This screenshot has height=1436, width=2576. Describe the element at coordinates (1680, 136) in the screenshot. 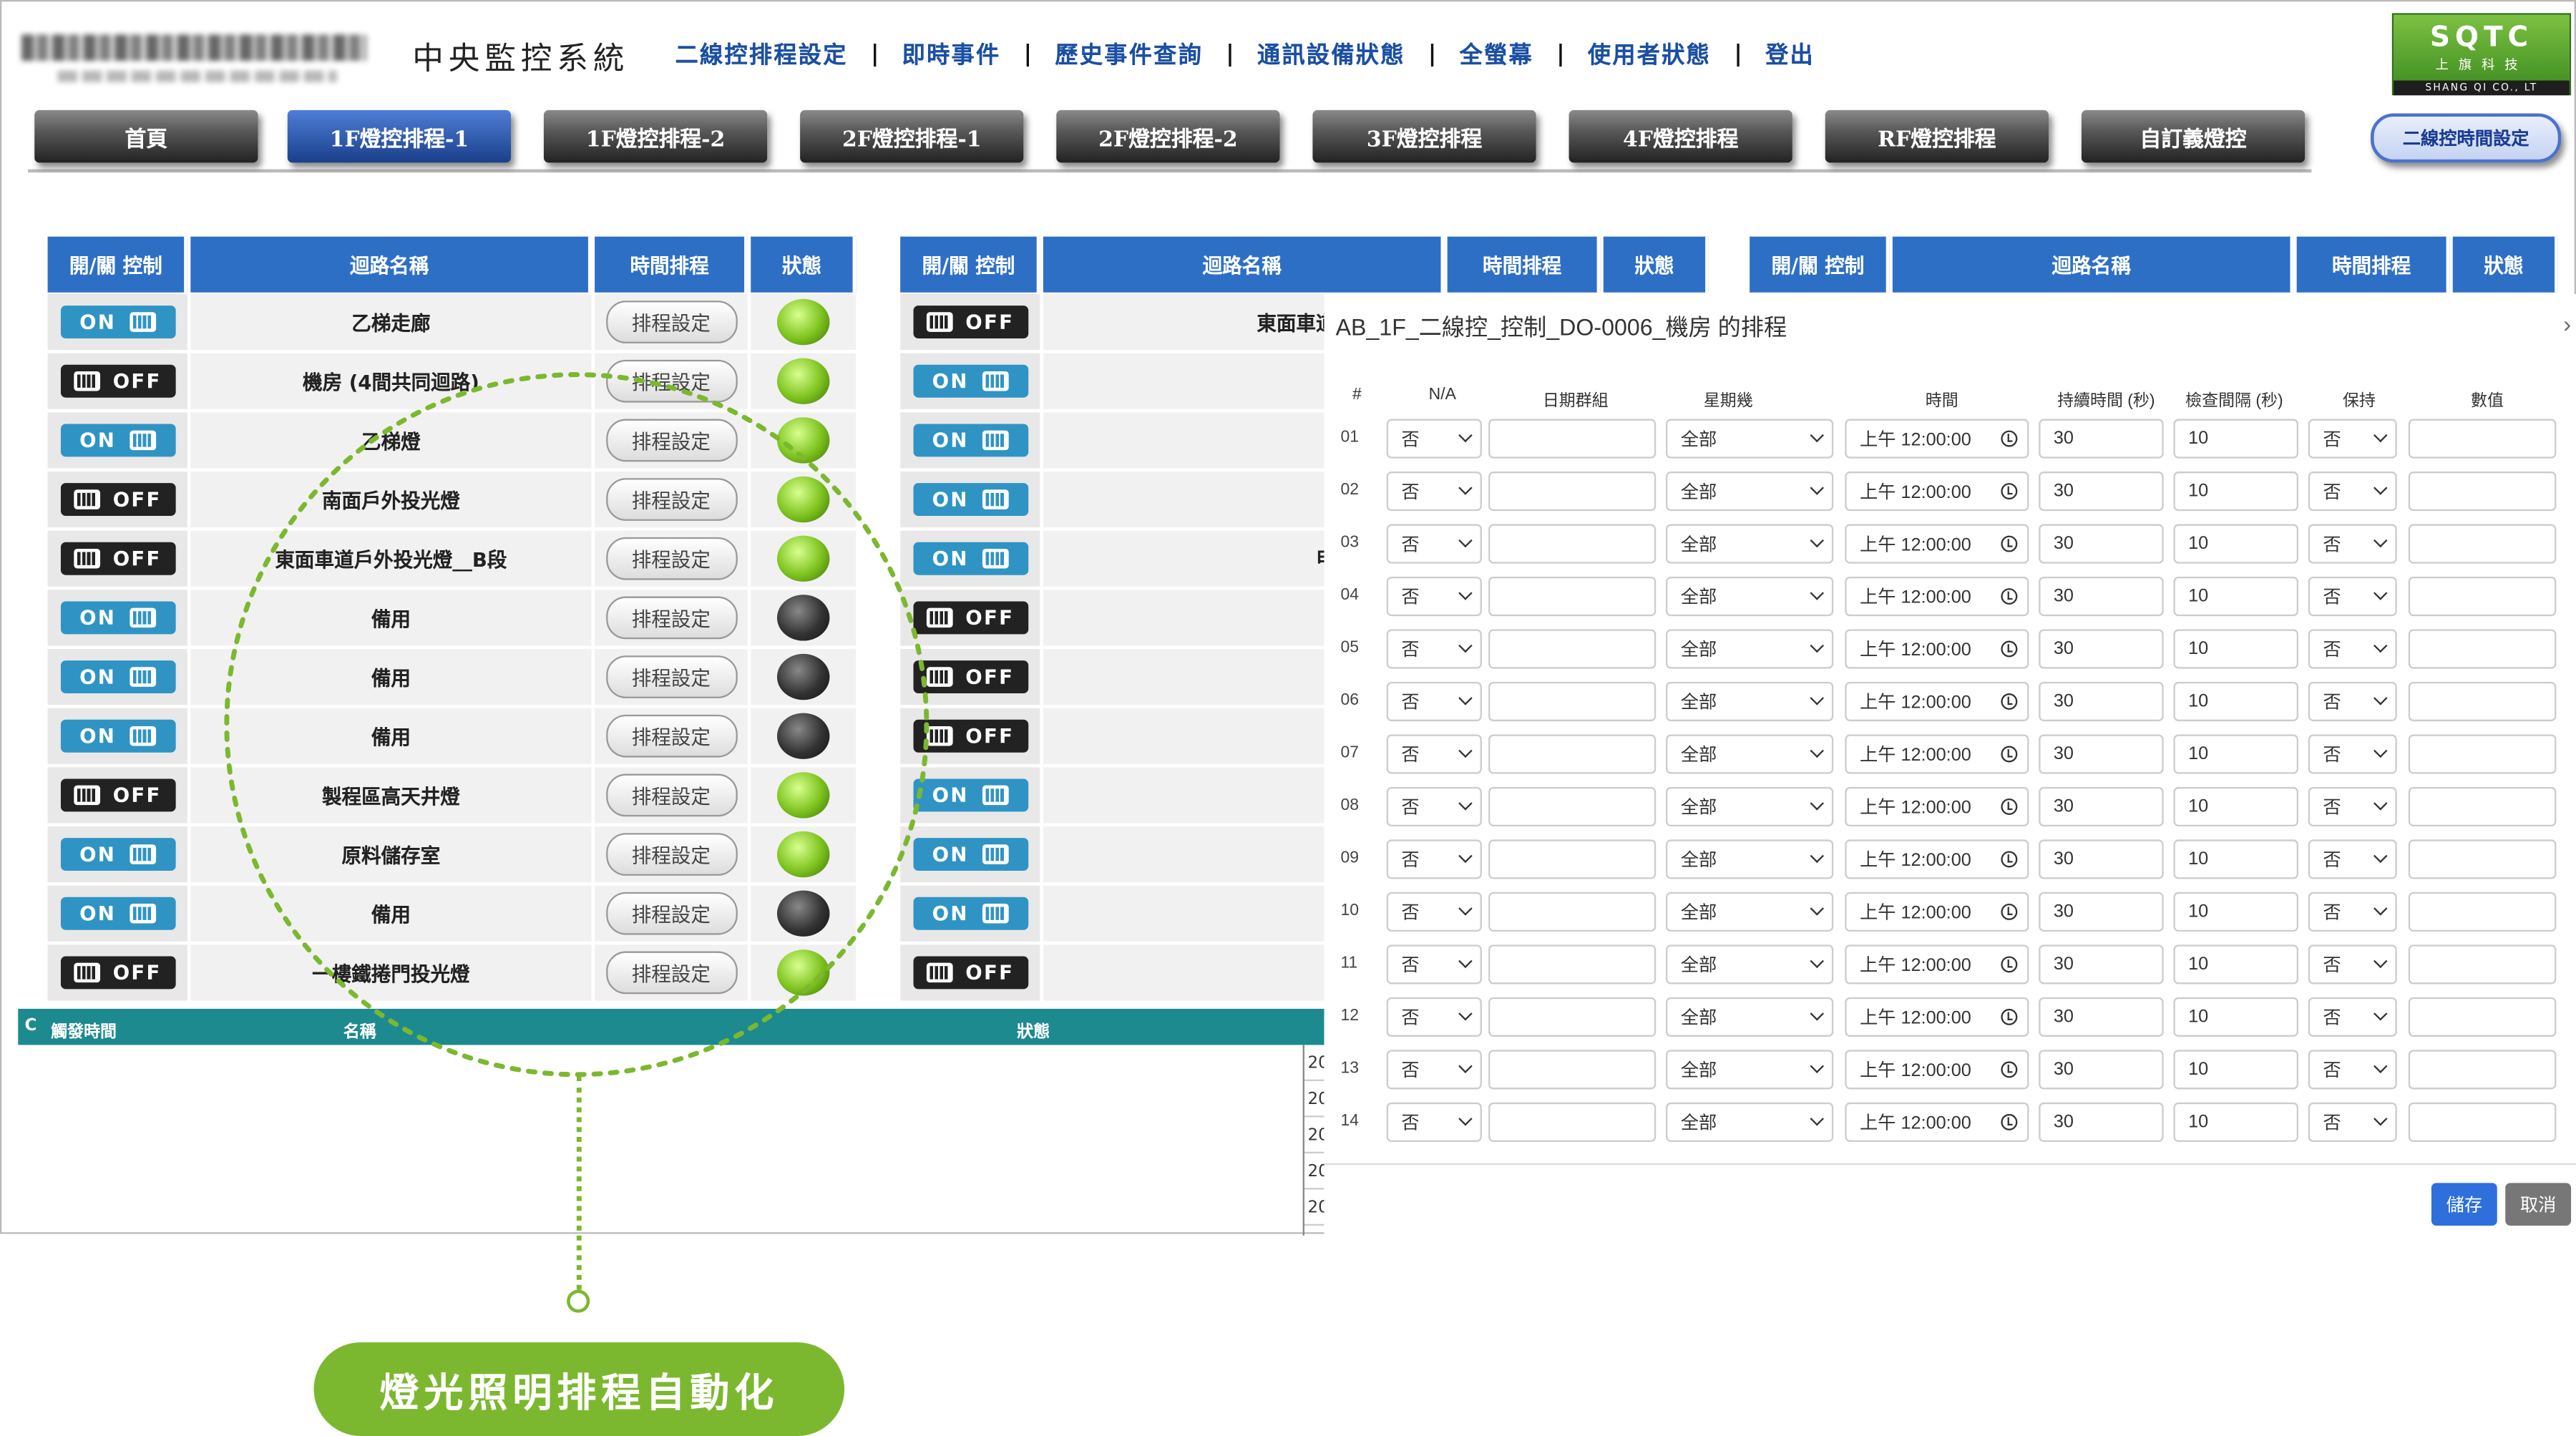

I see `tab-6: 4F燈控排程` at that location.